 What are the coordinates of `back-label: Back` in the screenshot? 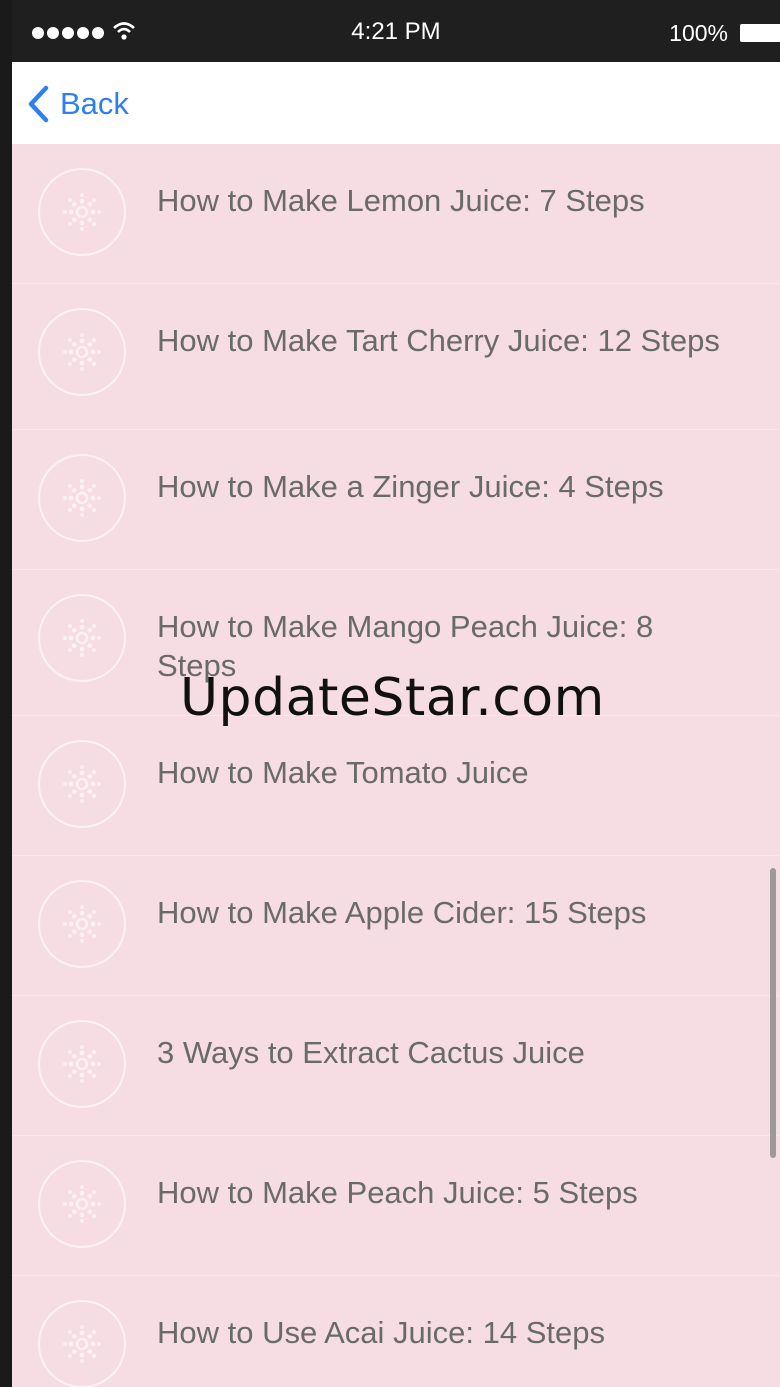 It's located at (94, 103).